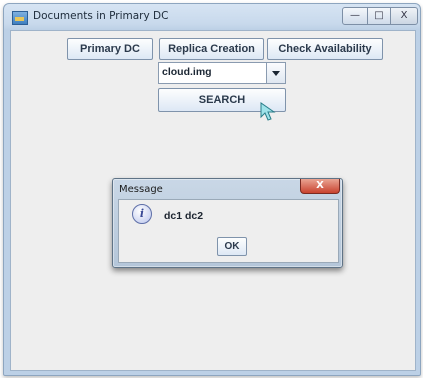 This screenshot has height=378, width=423. What do you see at coordinates (268, 111) in the screenshot?
I see `mouse-cursor-icon` at bounding box center [268, 111].